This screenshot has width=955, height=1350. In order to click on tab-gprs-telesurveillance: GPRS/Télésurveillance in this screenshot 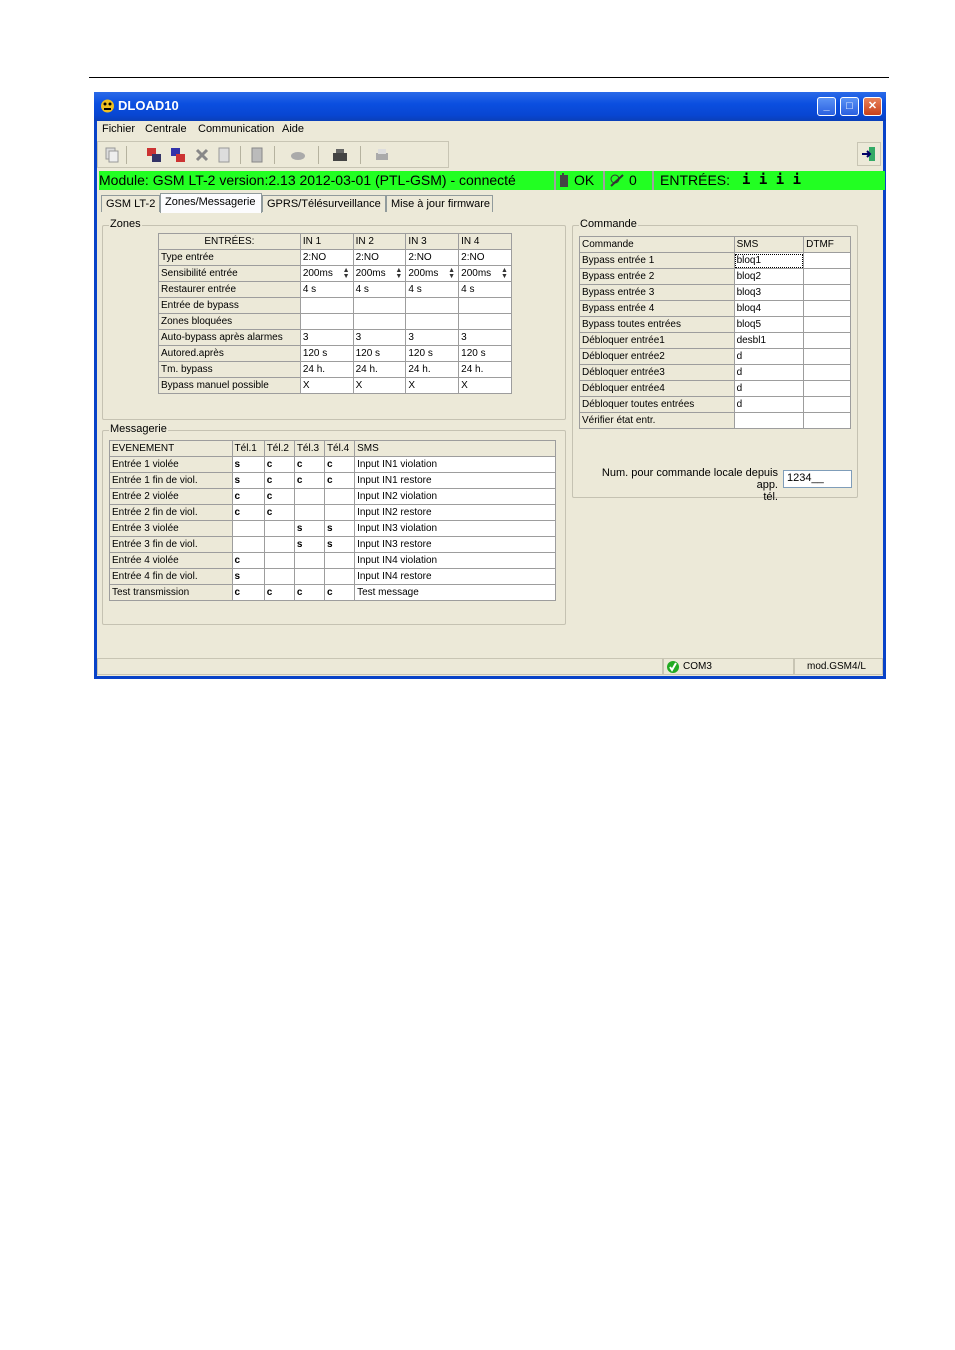, I will do `click(324, 203)`.